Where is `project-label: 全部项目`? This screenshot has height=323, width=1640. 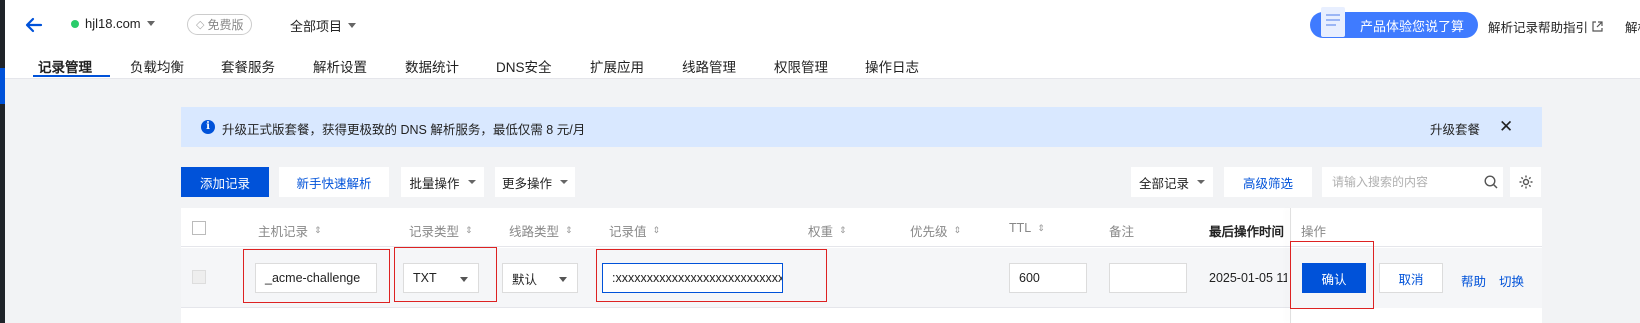 project-label: 全部项目 is located at coordinates (316, 26).